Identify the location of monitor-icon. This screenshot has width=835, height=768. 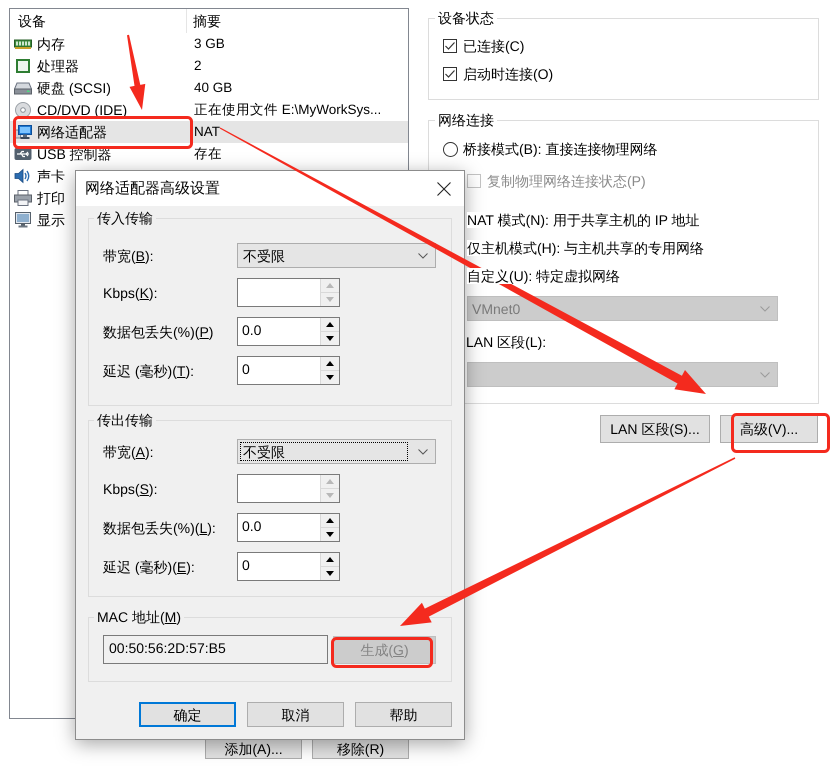
(23, 220).